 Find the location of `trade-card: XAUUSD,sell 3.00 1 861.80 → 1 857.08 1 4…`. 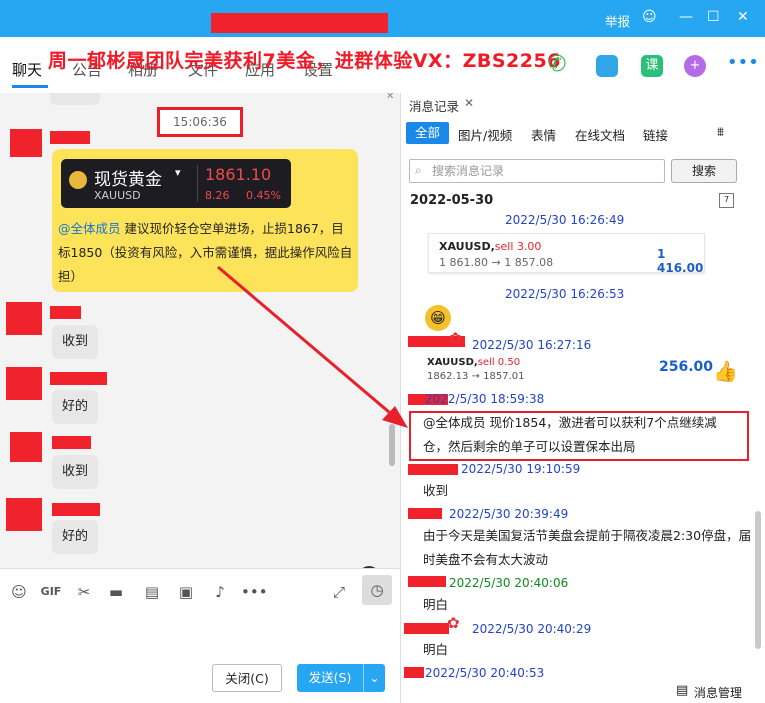

trade-card: XAUUSD,sell 3.00 1 861.80 → 1 857.08 1 4… is located at coordinates (566, 254).